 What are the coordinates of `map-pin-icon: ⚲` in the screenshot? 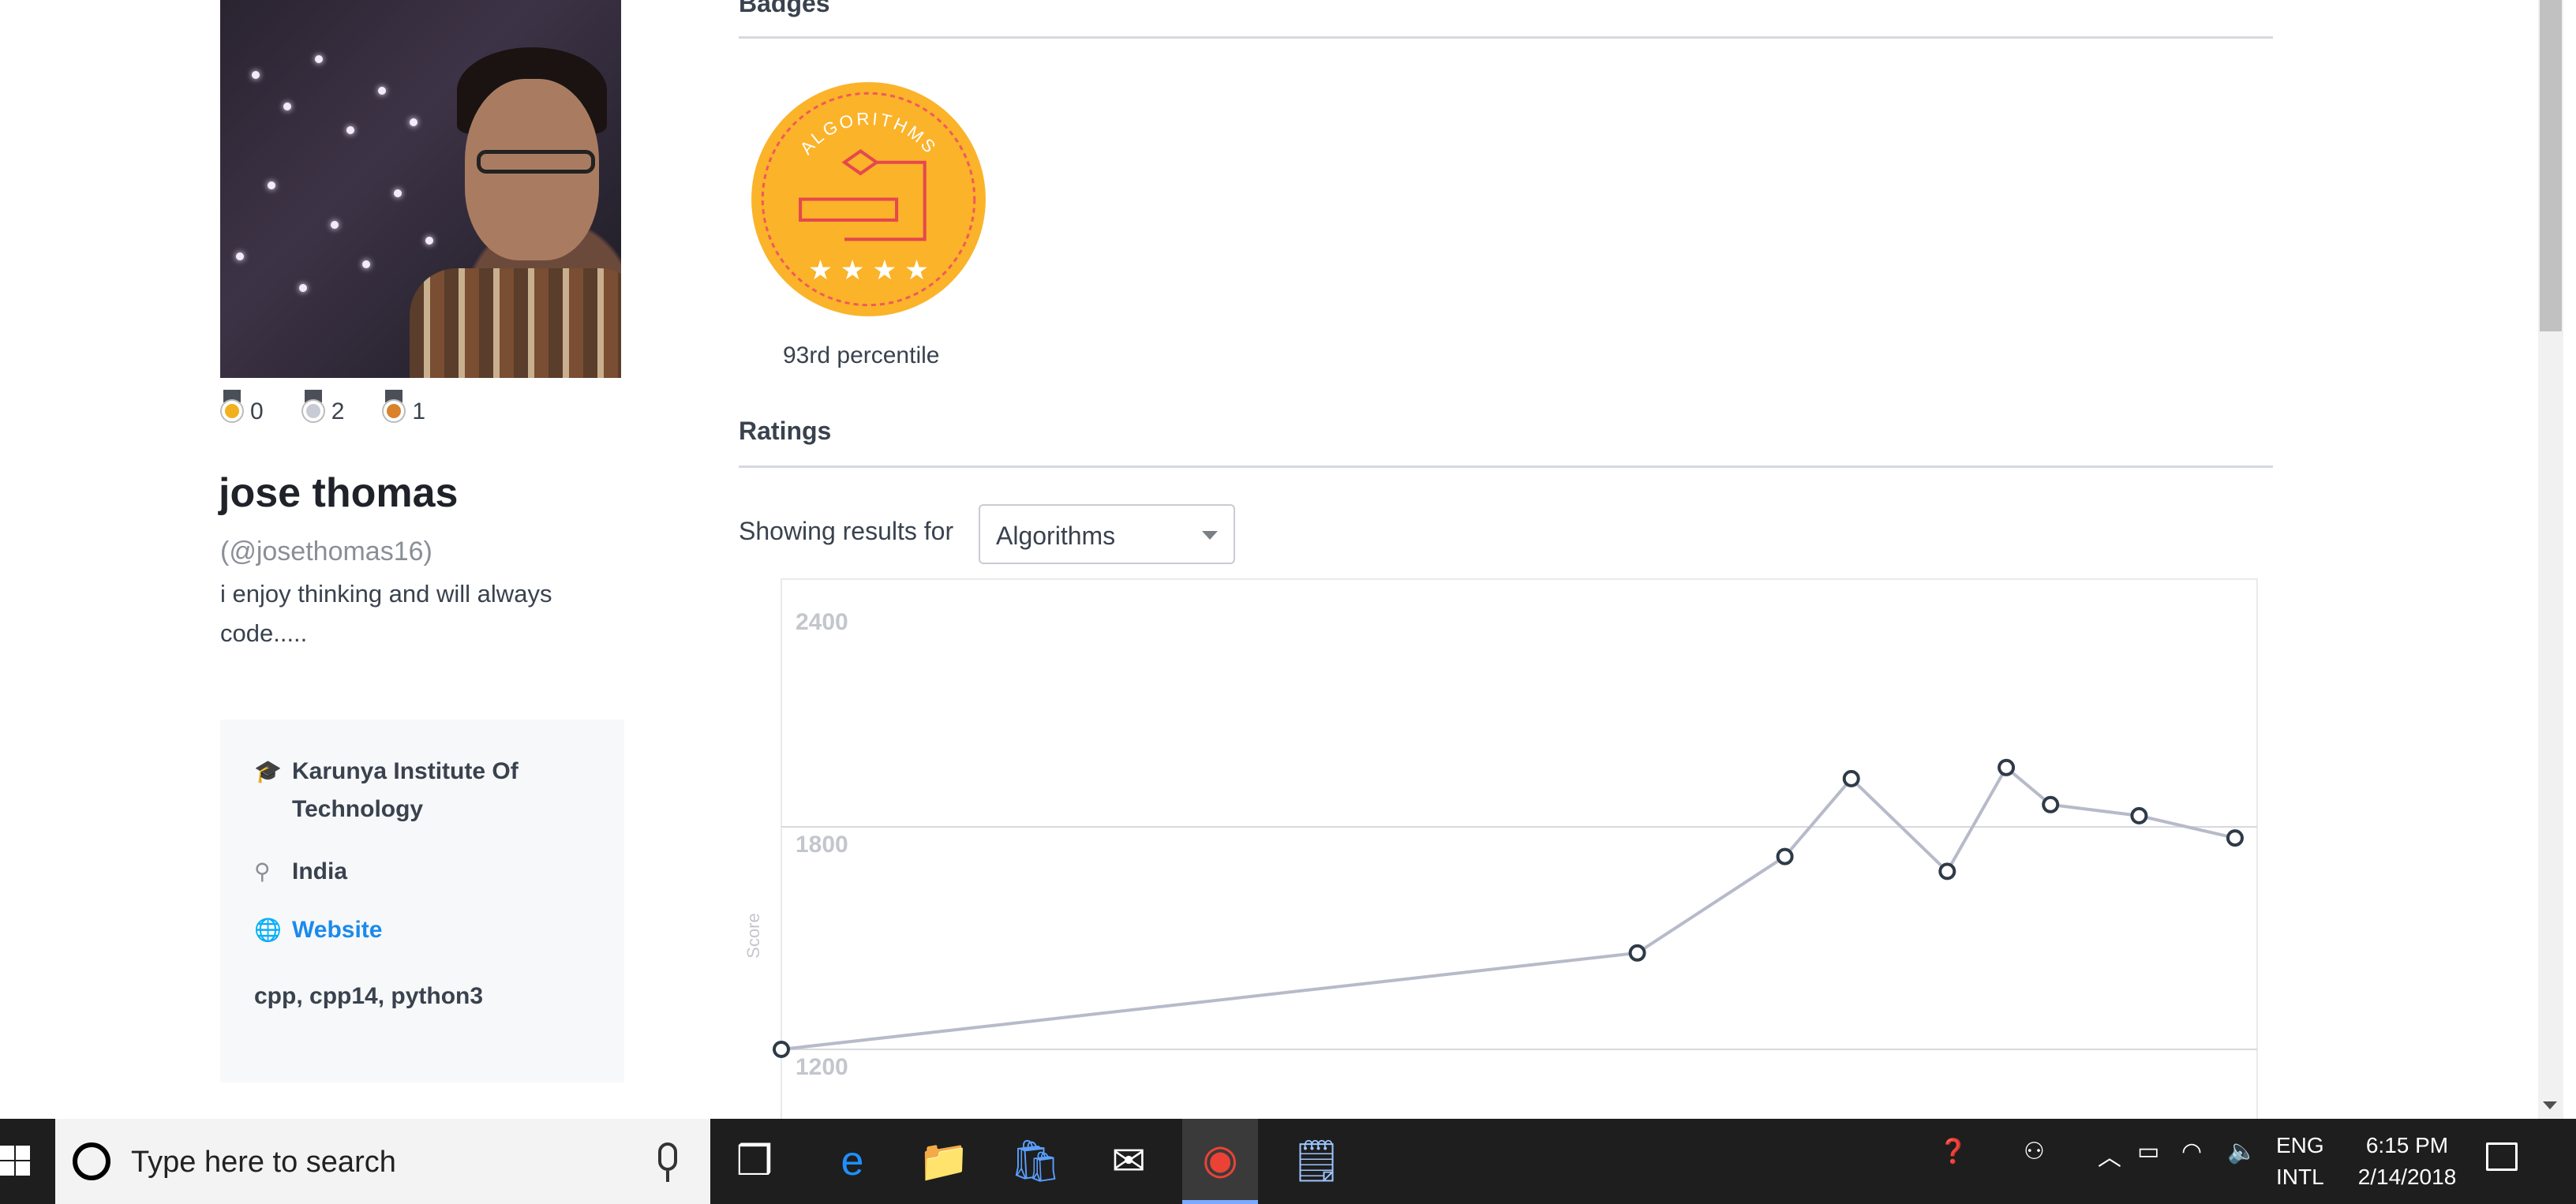 It's located at (262, 871).